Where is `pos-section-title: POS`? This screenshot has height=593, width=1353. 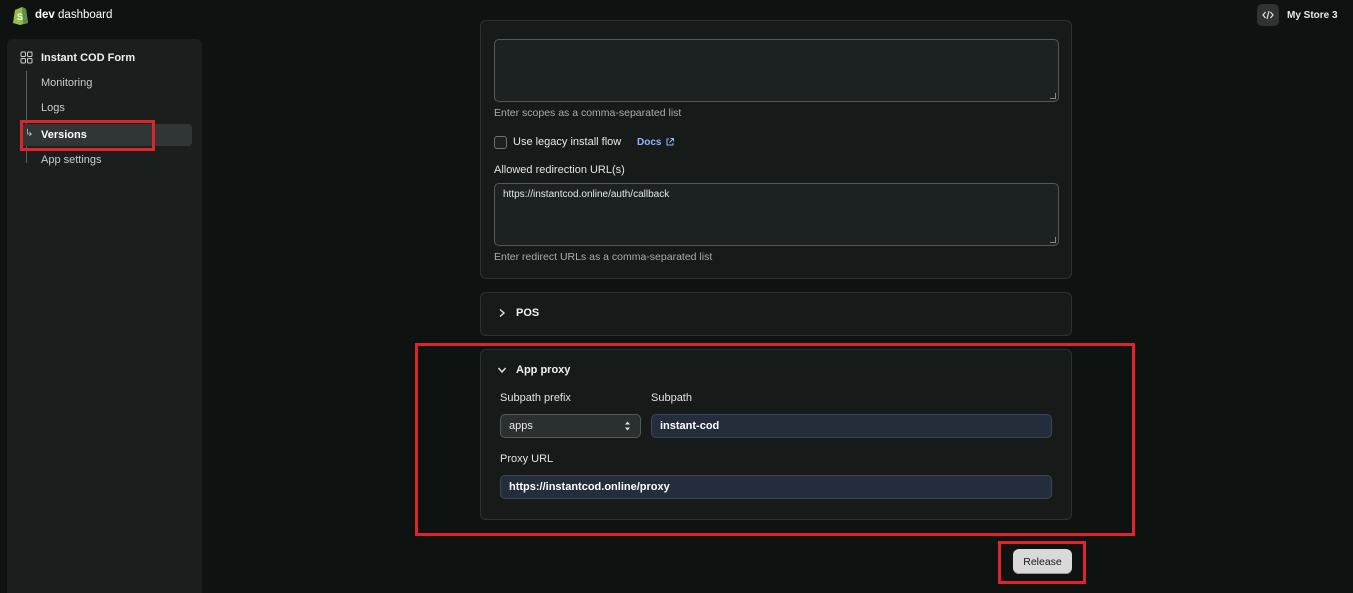 pos-section-title: POS is located at coordinates (527, 313).